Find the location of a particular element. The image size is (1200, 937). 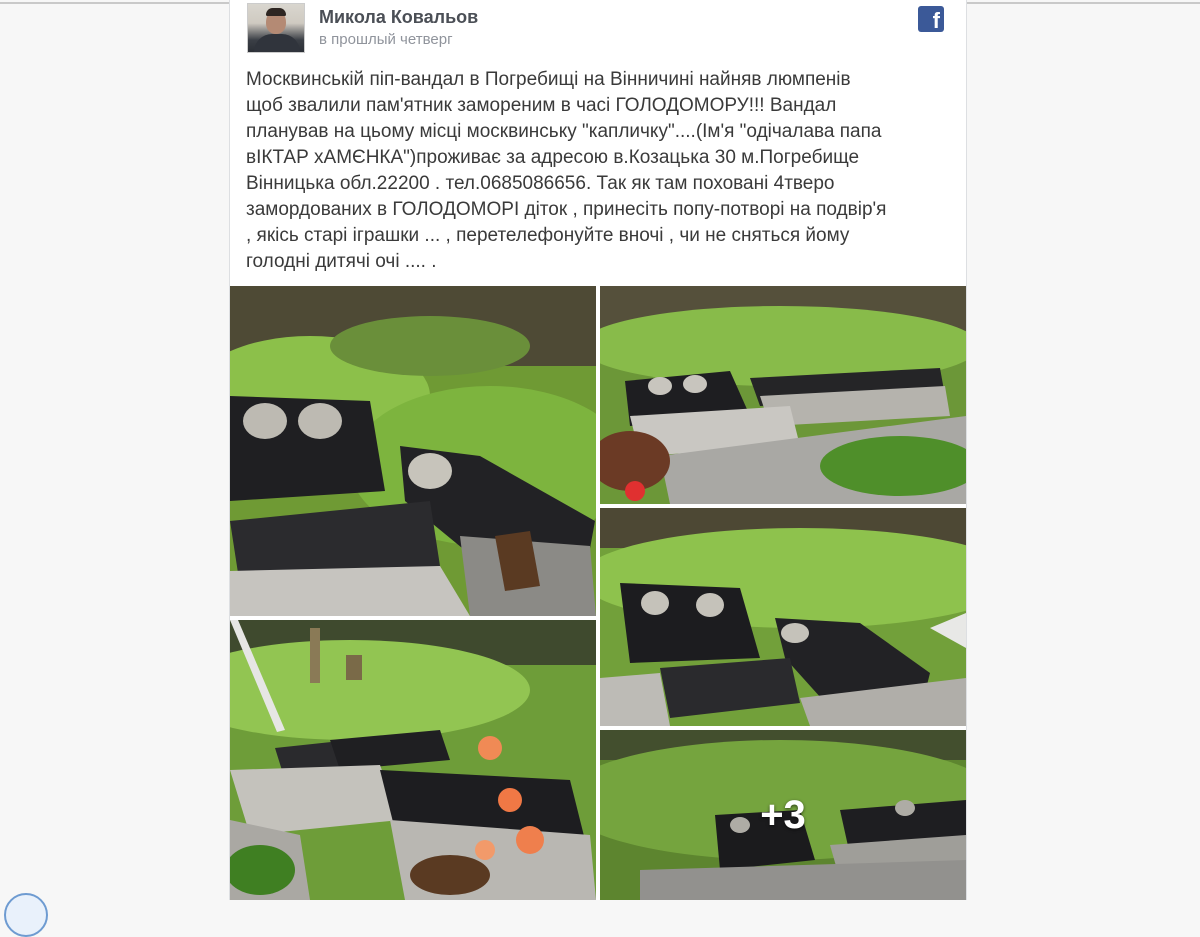

author-name: Микола Ковальов is located at coordinates (398, 17).